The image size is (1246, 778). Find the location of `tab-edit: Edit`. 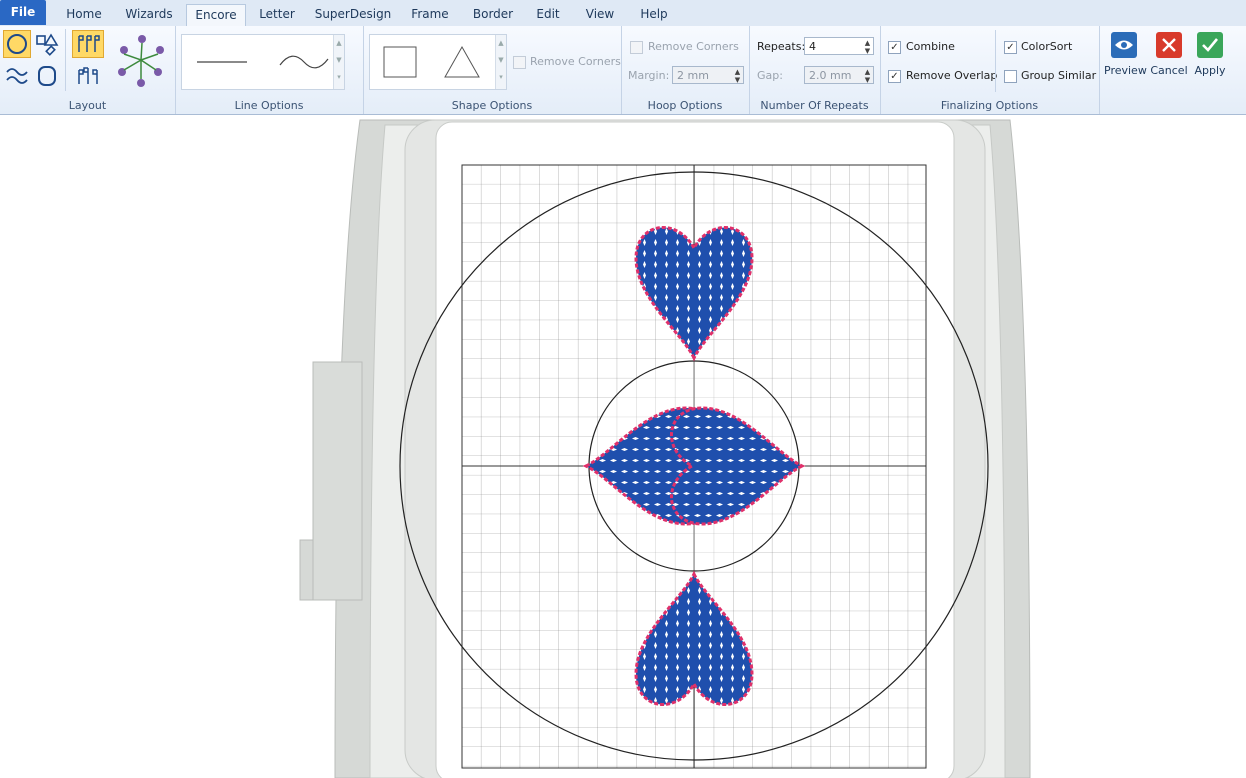

tab-edit: Edit is located at coordinates (548, 15).